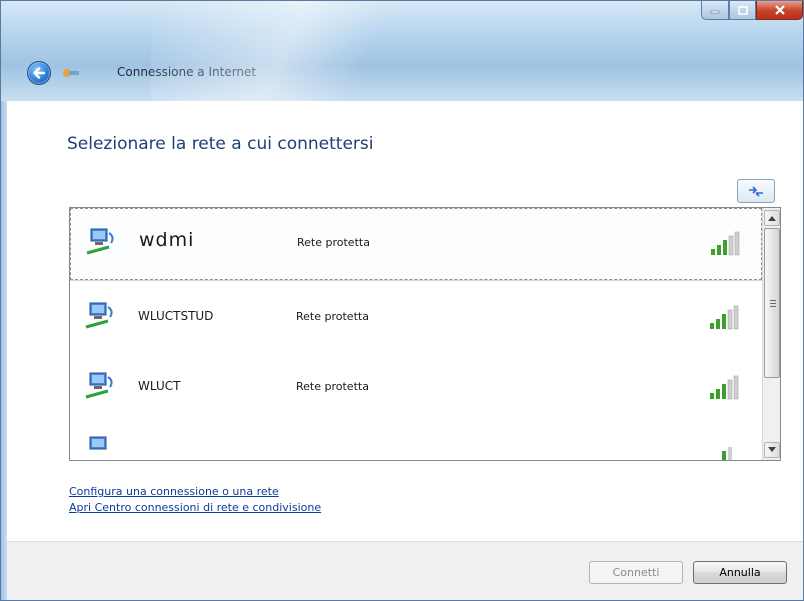 The image size is (804, 601). I want to click on network-row: wdmi Rete protetta, so click(416, 244).